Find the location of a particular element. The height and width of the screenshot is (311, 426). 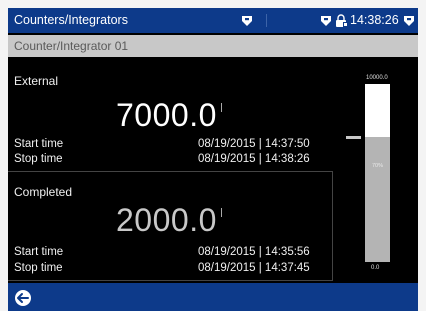

bargraph-marker is located at coordinates (353, 137).